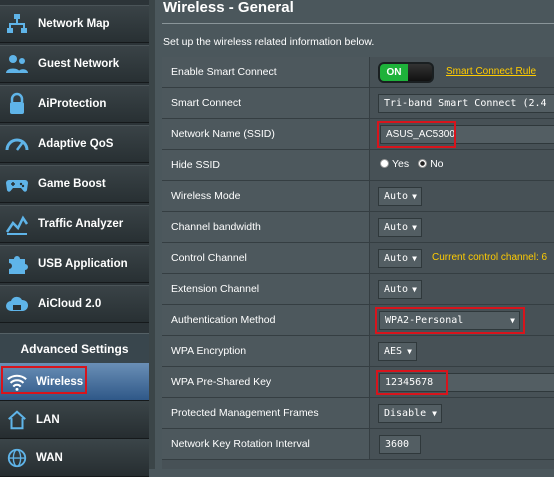 The width and height of the screenshot is (554, 477). Describe the element at coordinates (79, 64) in the screenshot. I see `sidebar-item-label: Guest Network` at that location.